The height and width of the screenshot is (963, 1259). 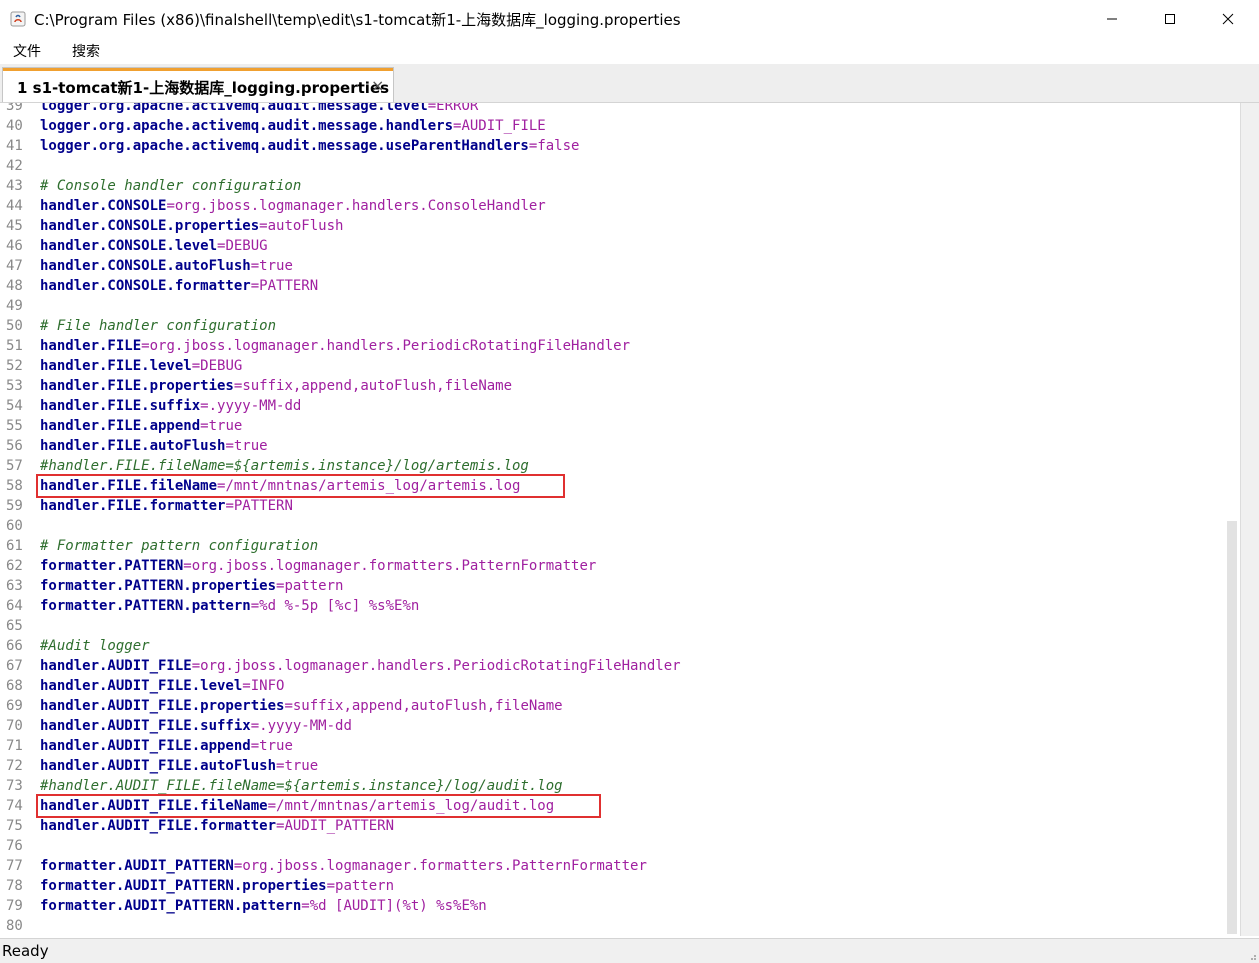 What do you see at coordinates (629, 950) in the screenshot?
I see `status-bar: Ready` at bounding box center [629, 950].